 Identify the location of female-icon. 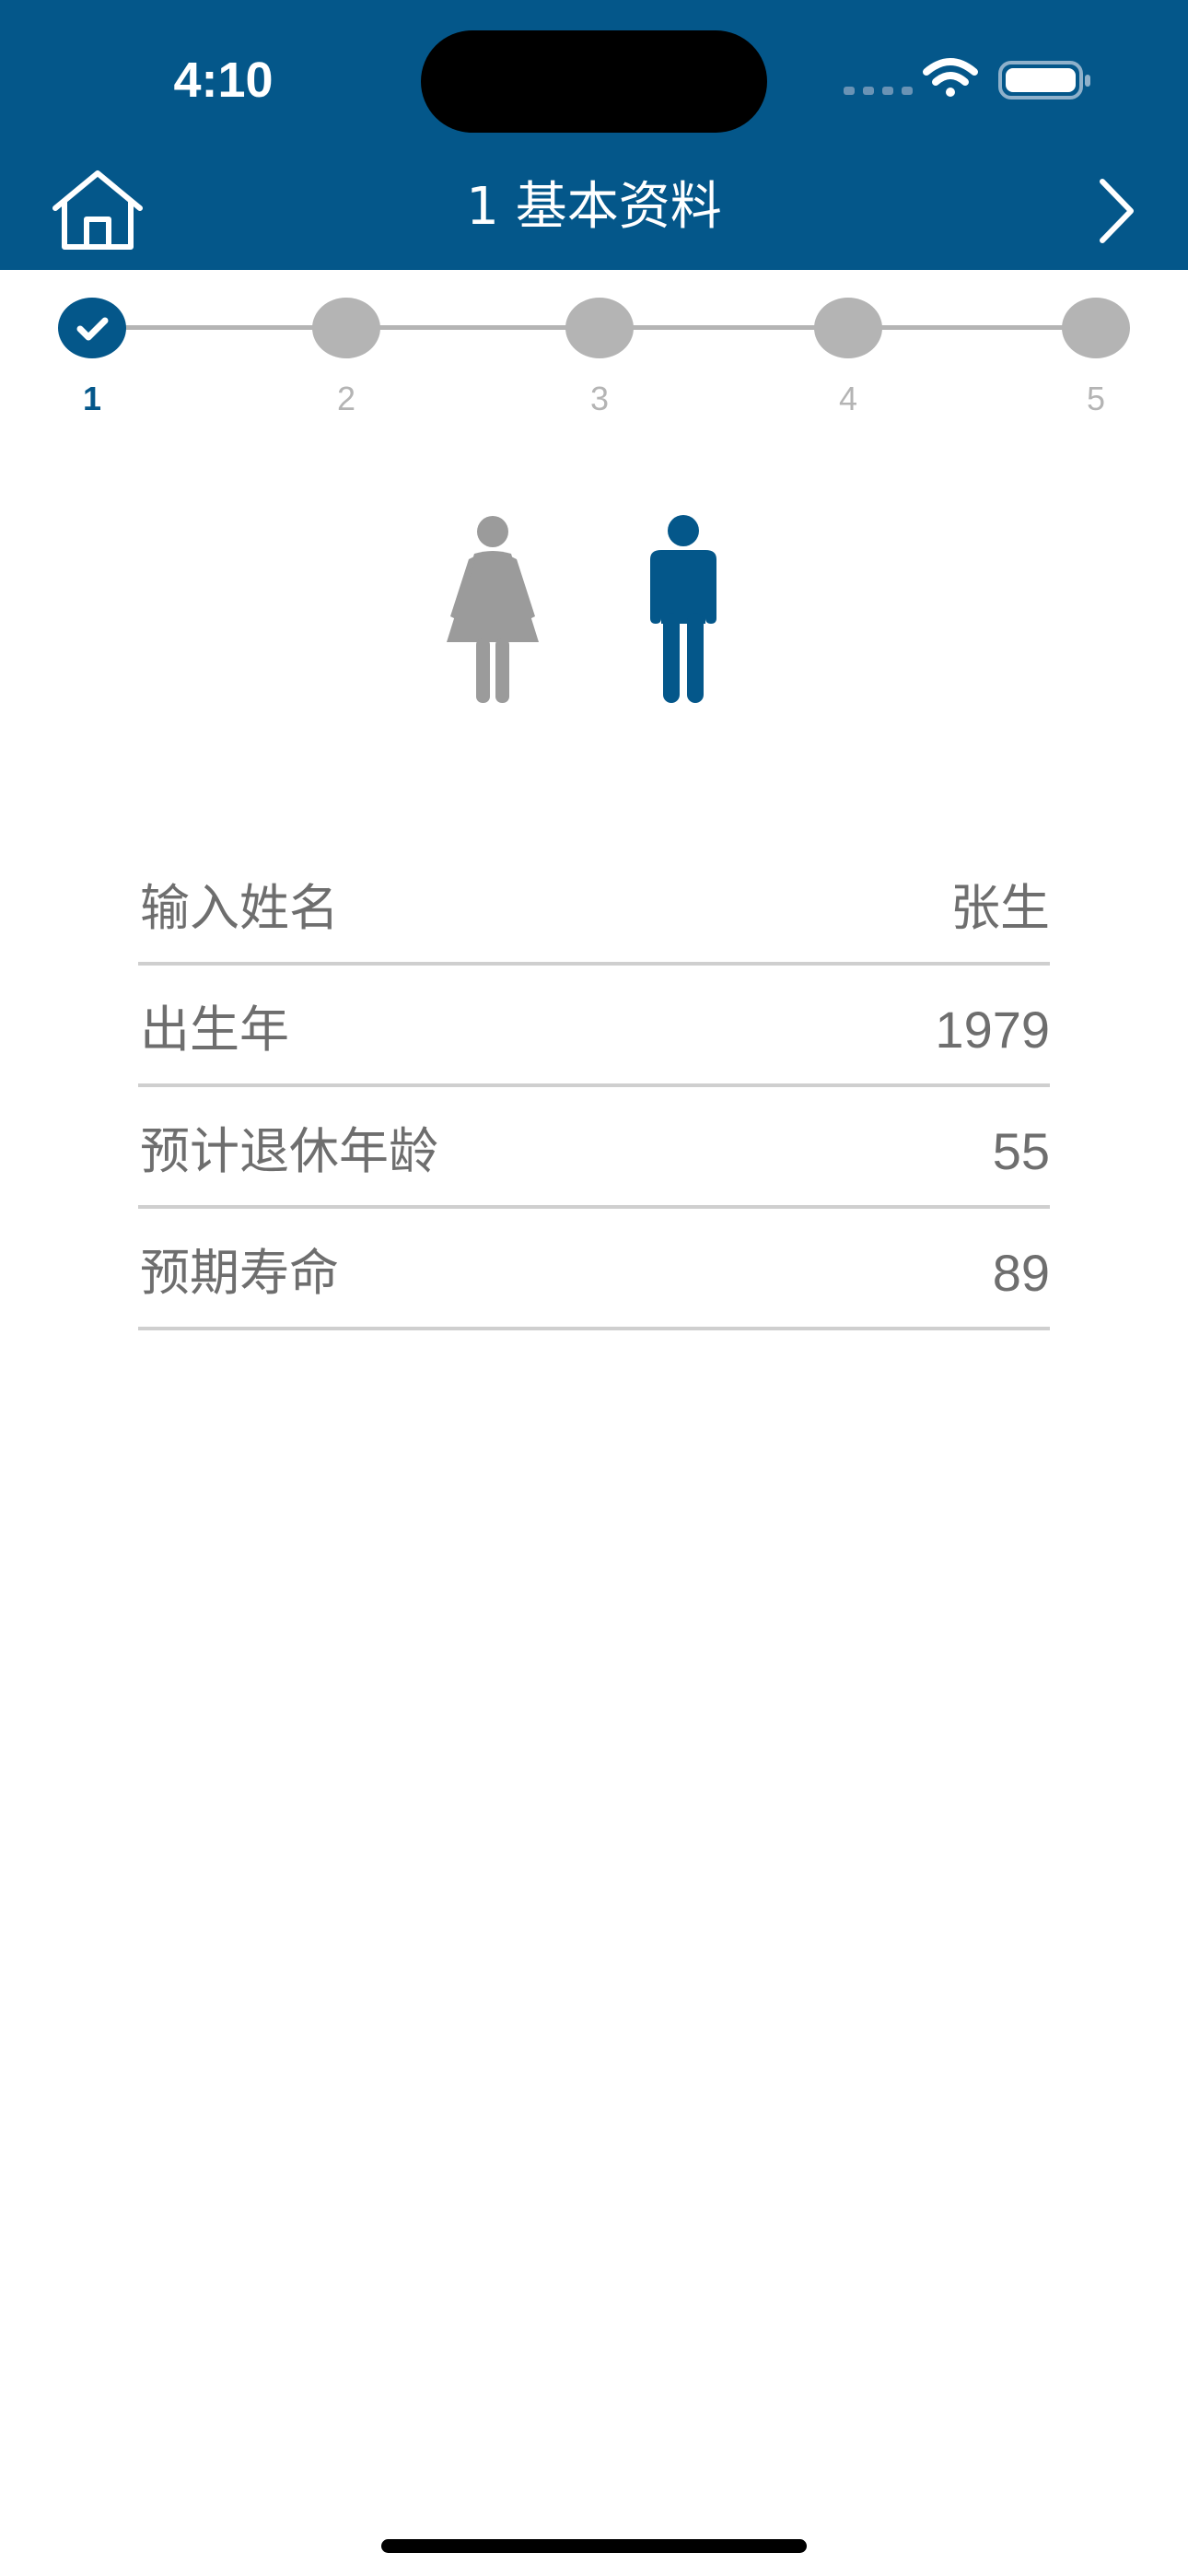
(493, 609).